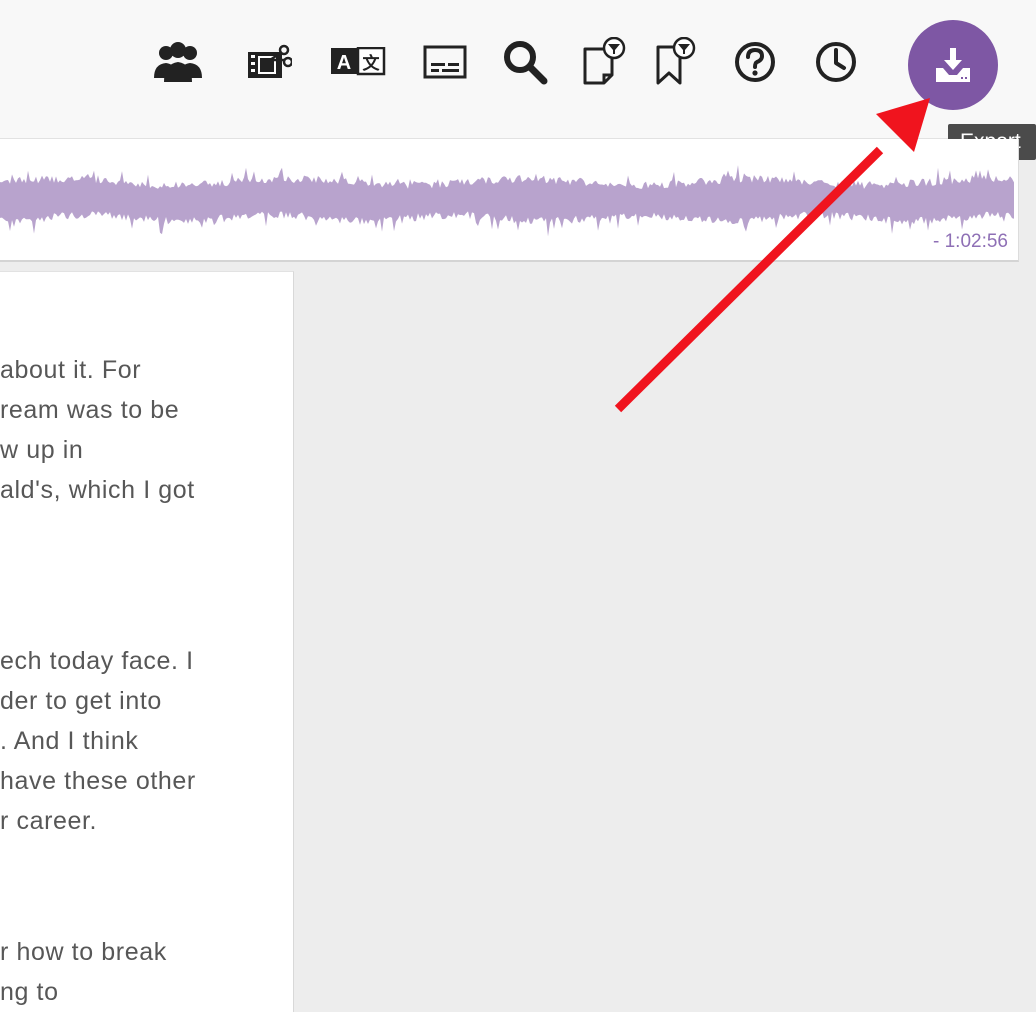 The height and width of the screenshot is (1012, 1036). What do you see at coordinates (970, 241) in the screenshot?
I see `time-remaining: - 1:02:56` at bounding box center [970, 241].